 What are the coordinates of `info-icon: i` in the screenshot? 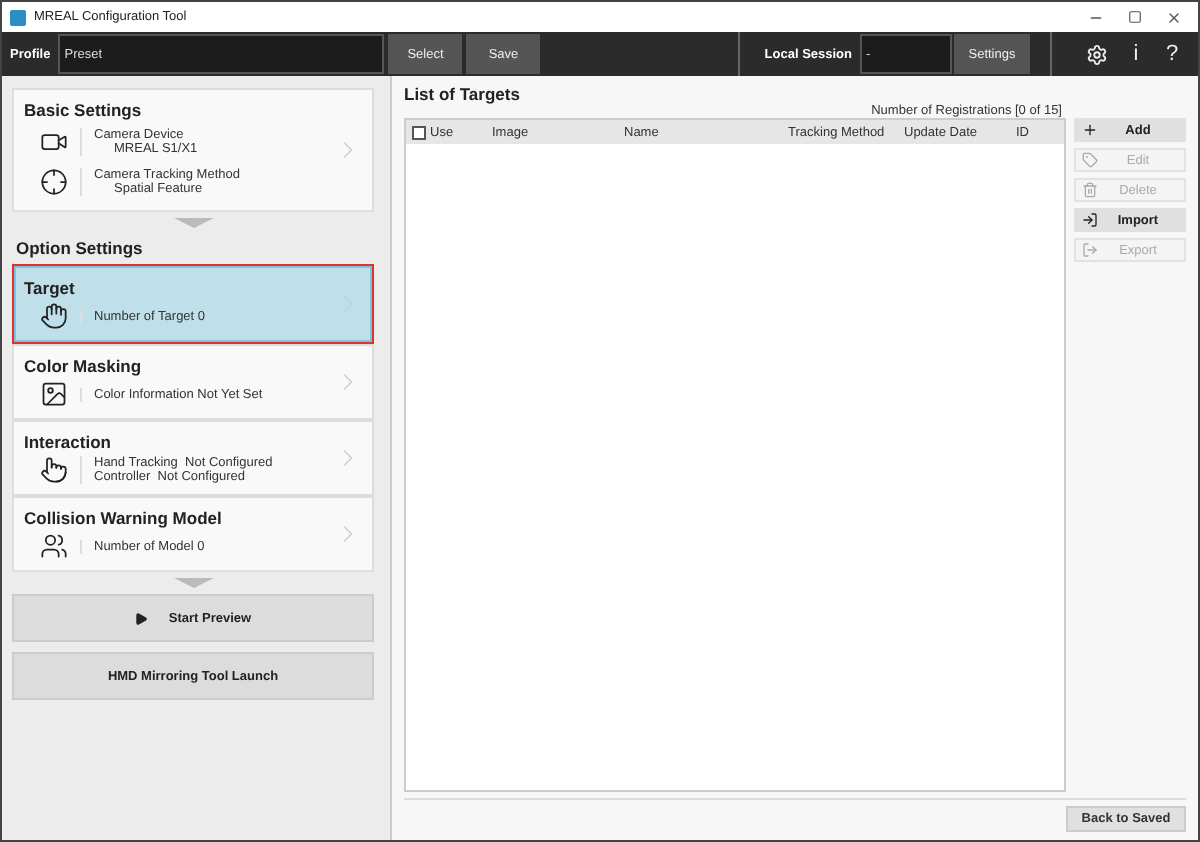 It's located at (1136, 54).